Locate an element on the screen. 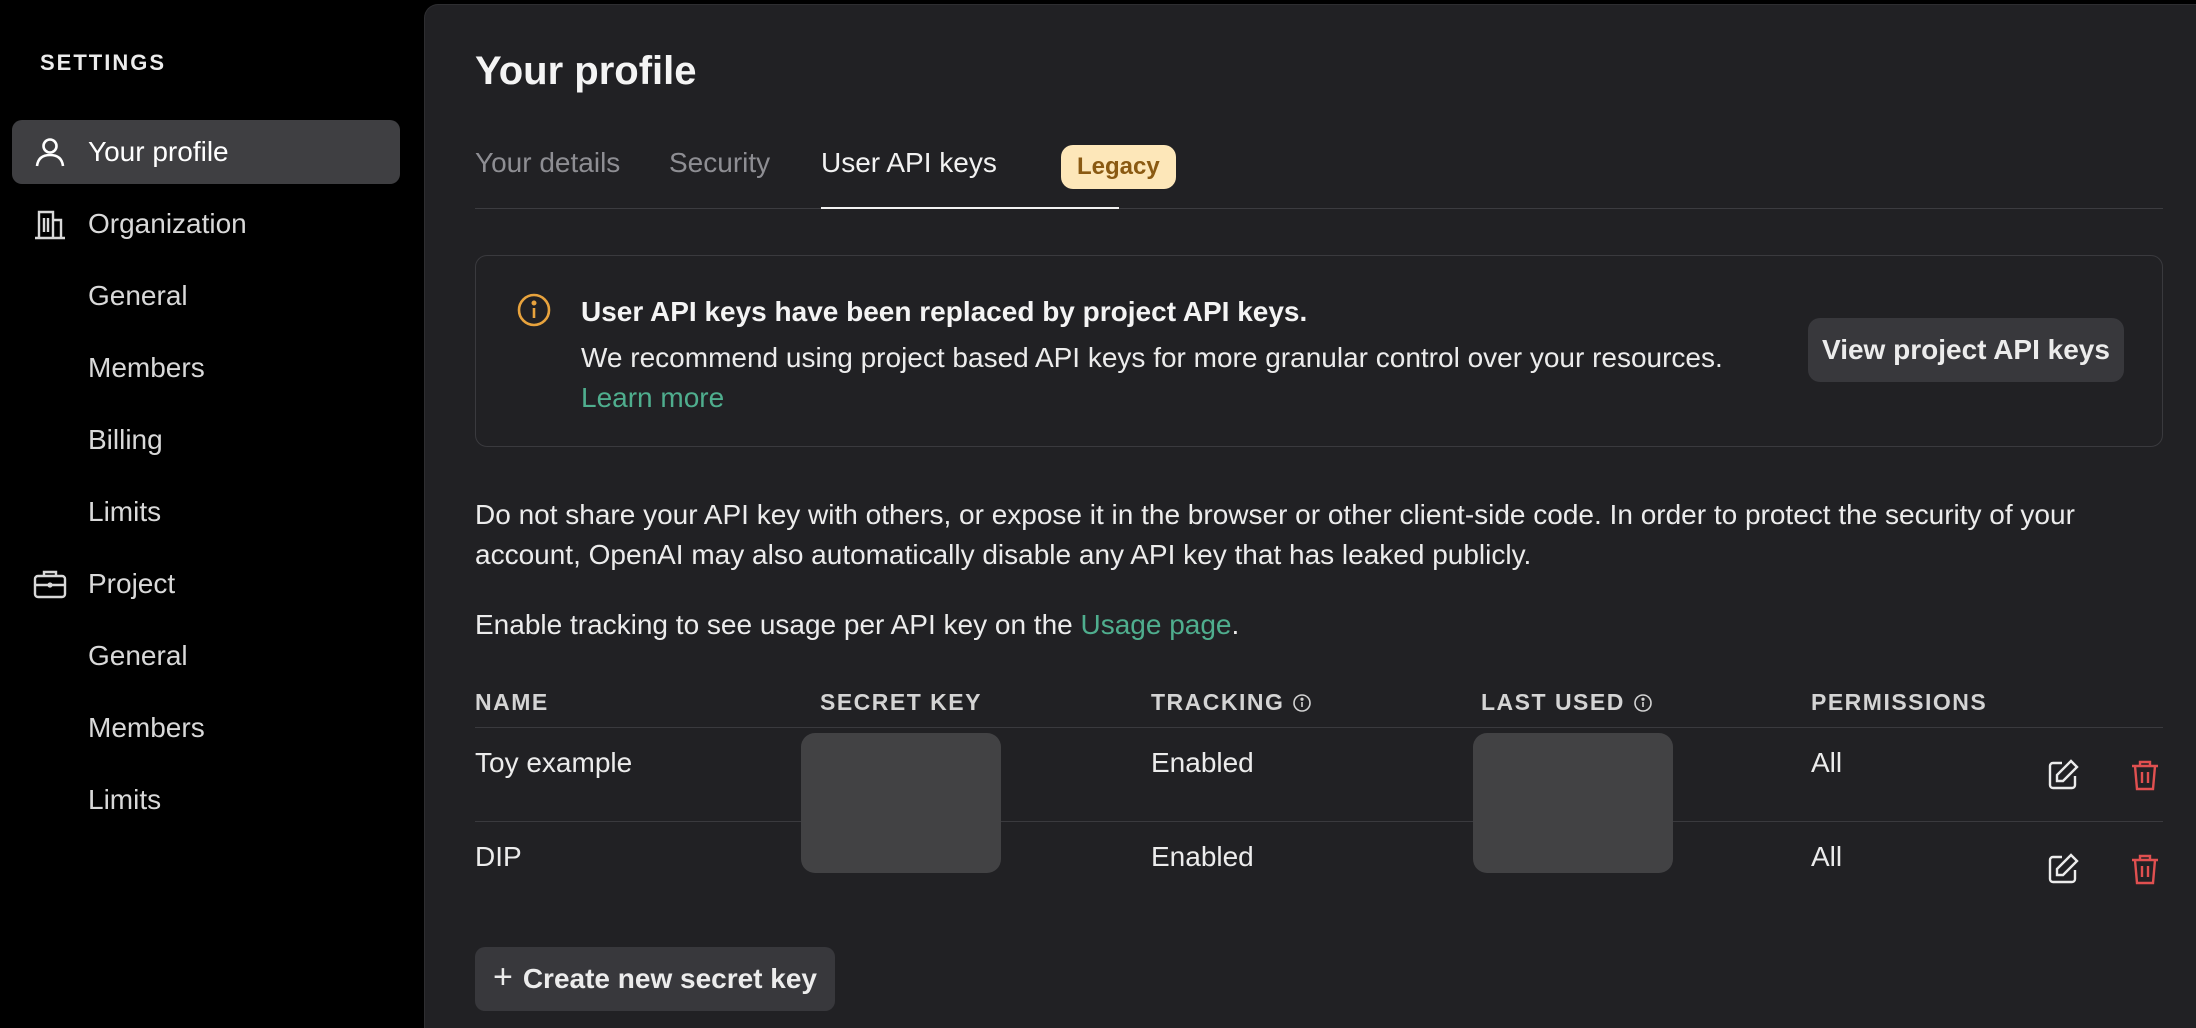 The height and width of the screenshot is (1028, 2196). sidebar-item-org-billing: Billing is located at coordinates (206, 440).